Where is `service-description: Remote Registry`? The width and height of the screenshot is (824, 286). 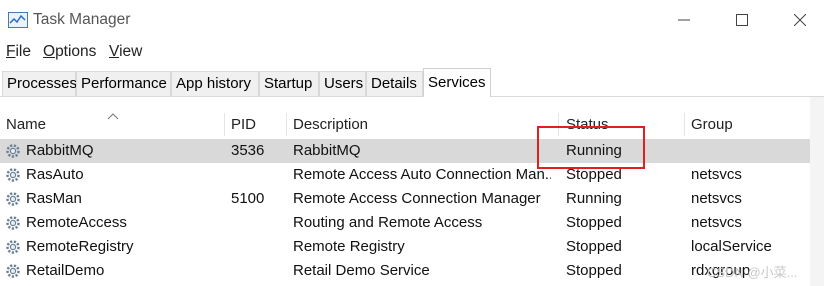
service-description: Remote Registry is located at coordinates (349, 246).